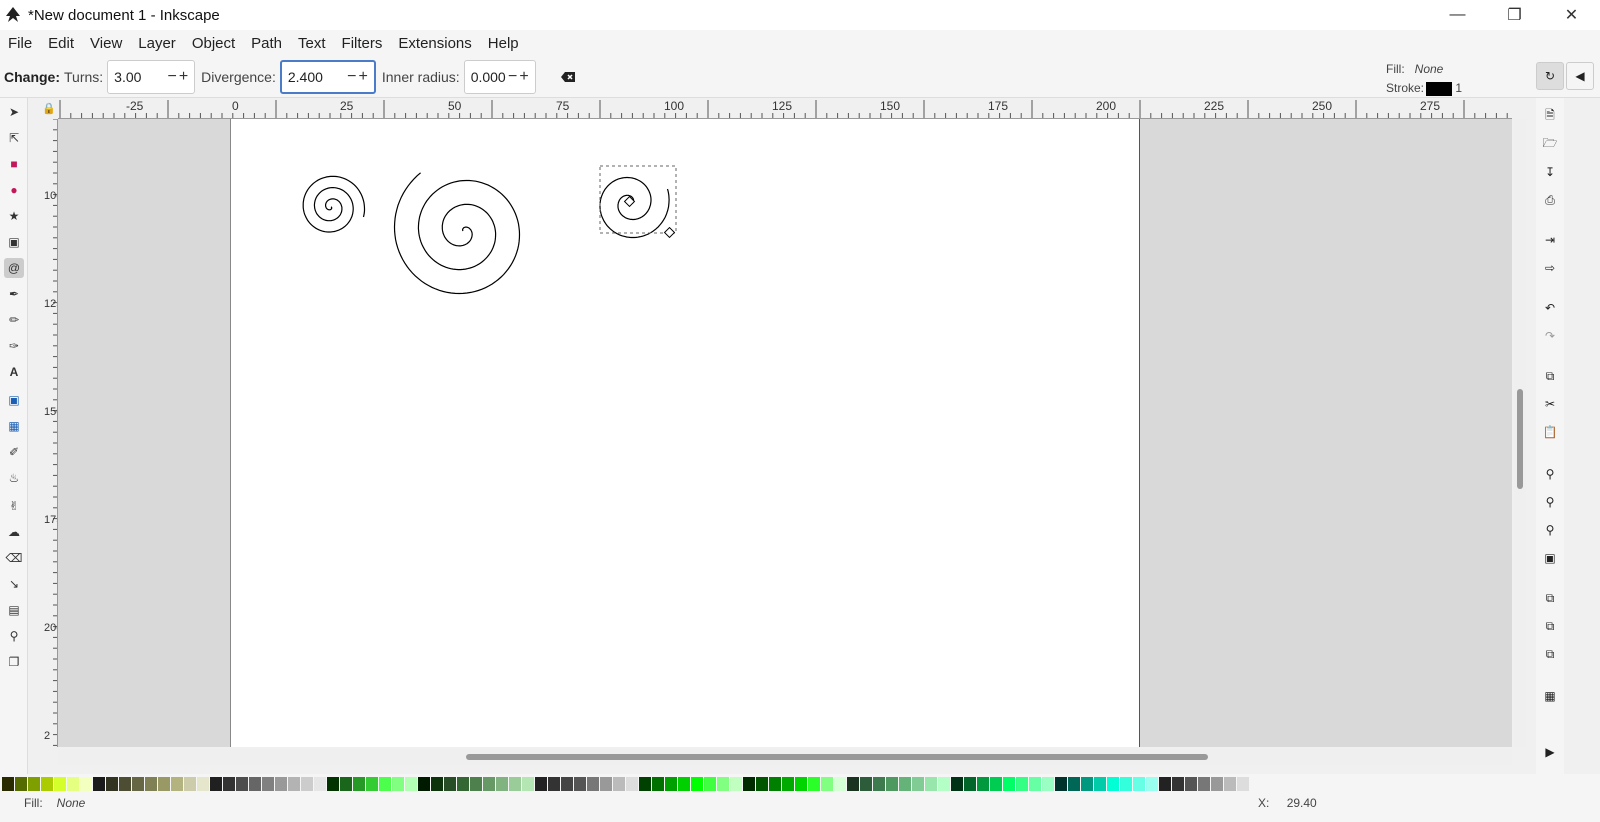  I want to click on menu-path: Path, so click(266, 43).